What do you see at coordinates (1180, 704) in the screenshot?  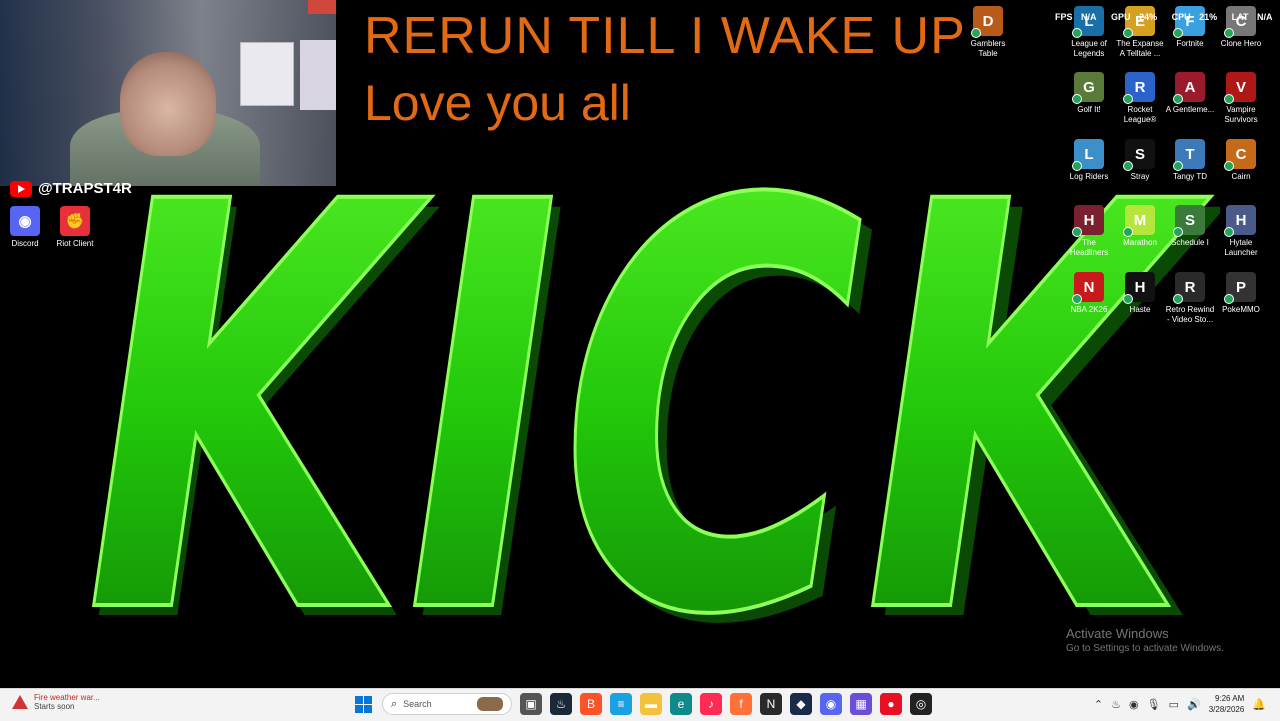 I see `system-tray: ⌃ ♨ ◉ 🎙 ▭ 🔊 9:26 AM 3/28/2026 🔔` at bounding box center [1180, 704].